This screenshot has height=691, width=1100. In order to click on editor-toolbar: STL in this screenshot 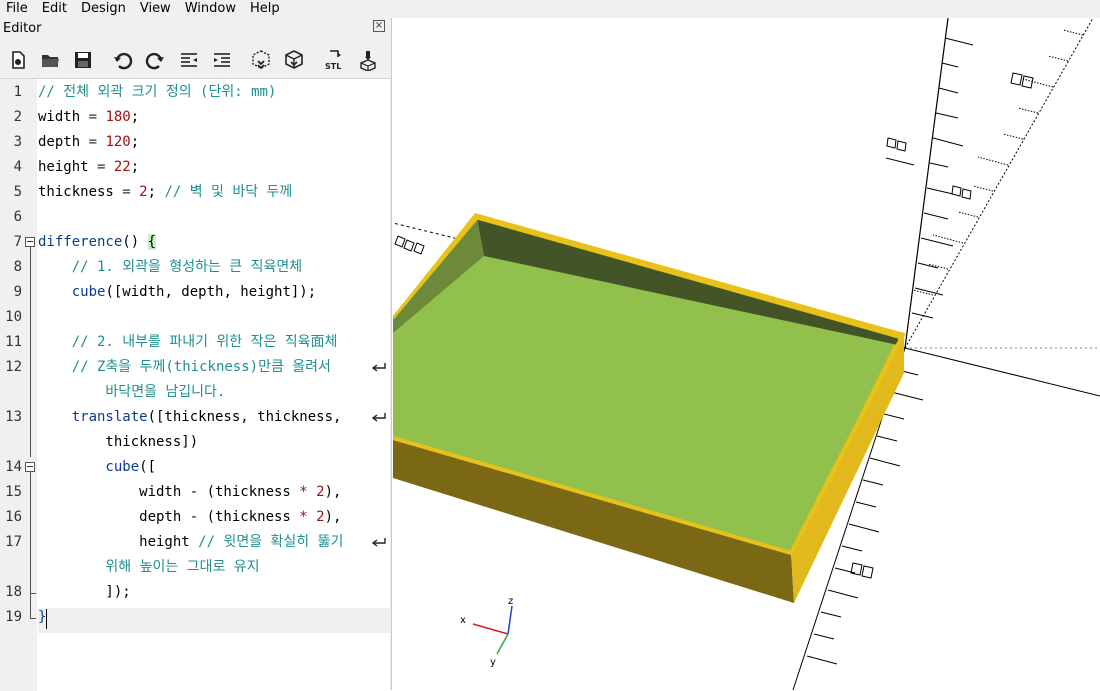, I will do `click(196, 60)`.